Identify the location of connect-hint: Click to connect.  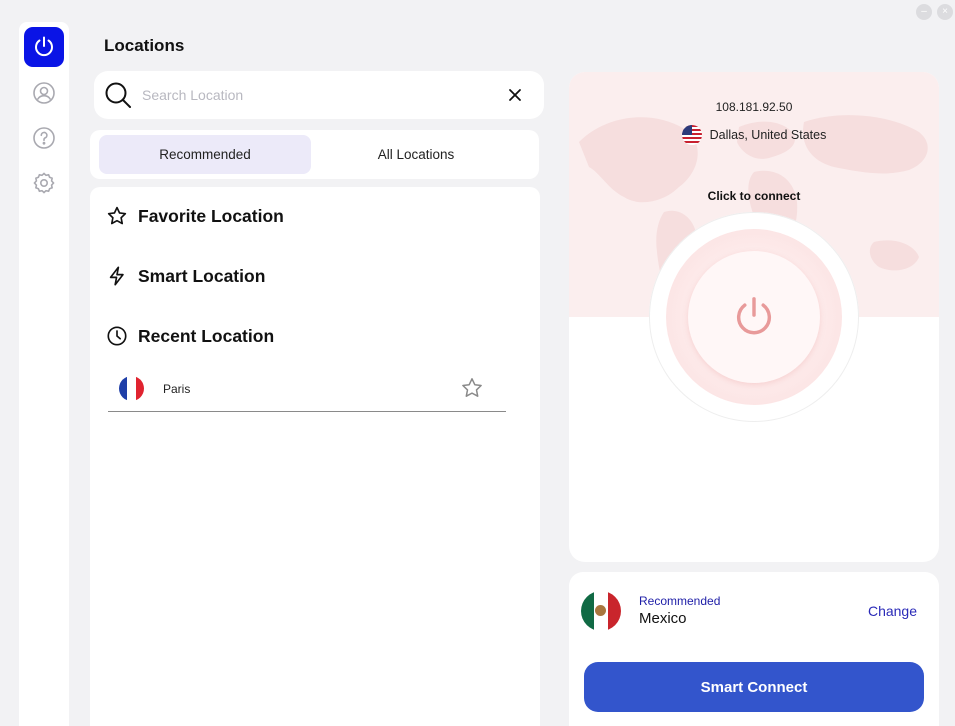
(754, 196).